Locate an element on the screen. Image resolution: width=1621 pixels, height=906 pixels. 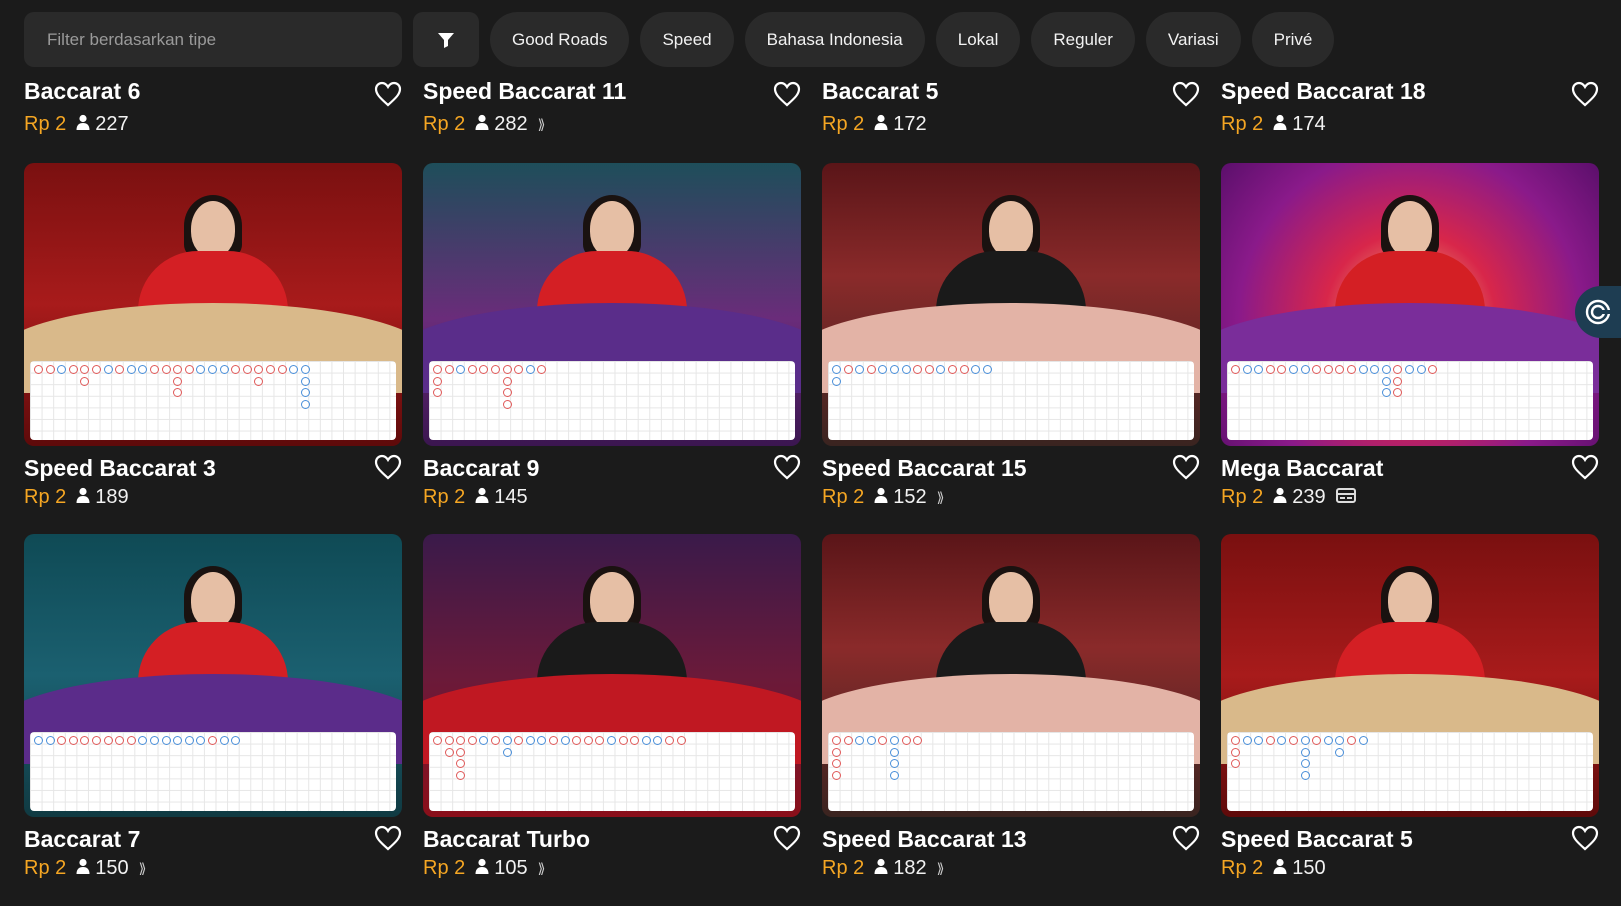
chip-good-roads: Good Roads is located at coordinates (560, 39).